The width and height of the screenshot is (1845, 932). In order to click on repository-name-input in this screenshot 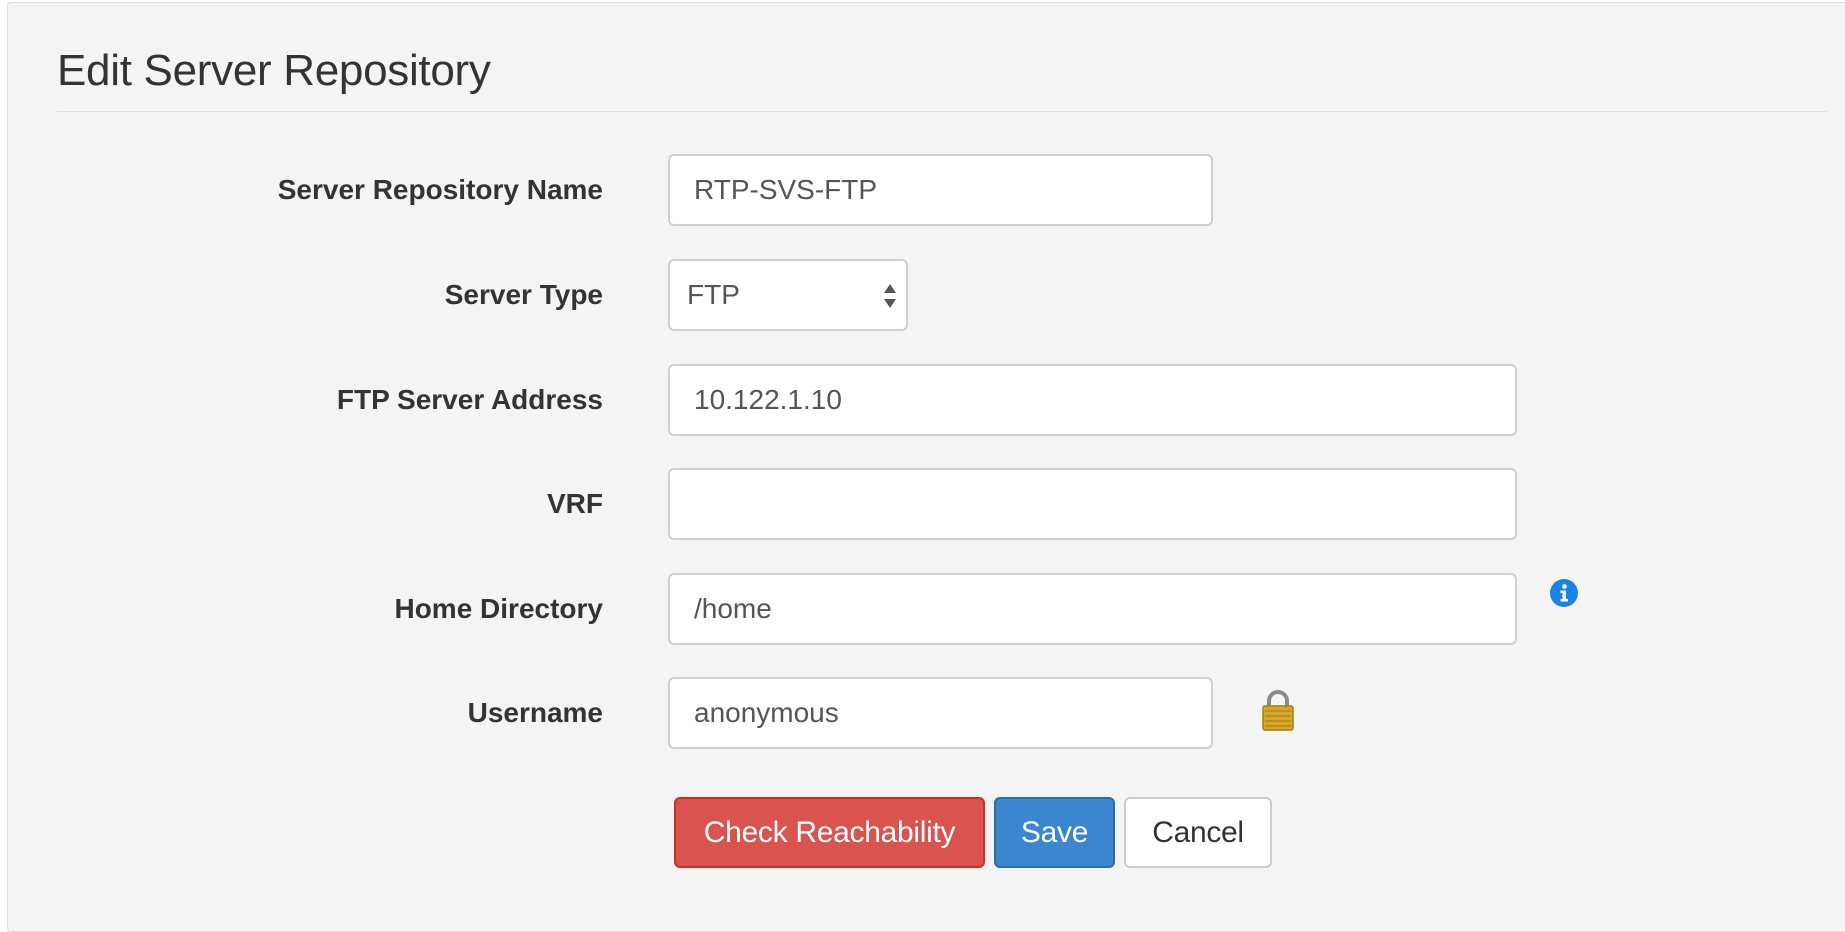, I will do `click(940, 190)`.